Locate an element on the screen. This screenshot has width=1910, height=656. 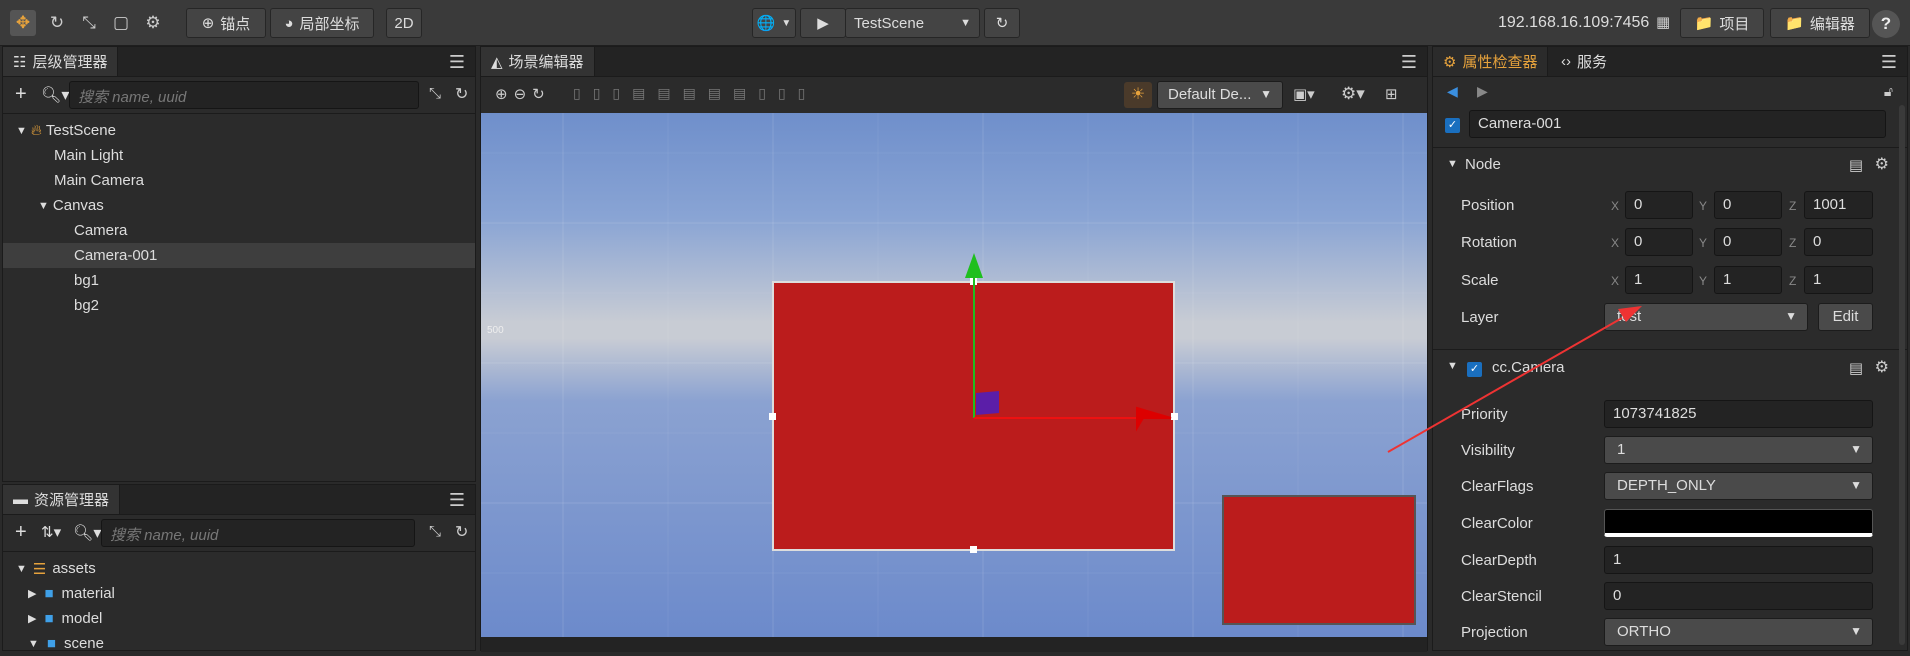
assets-search-input: 搜索 name, uuid is located at coordinates (258, 533).